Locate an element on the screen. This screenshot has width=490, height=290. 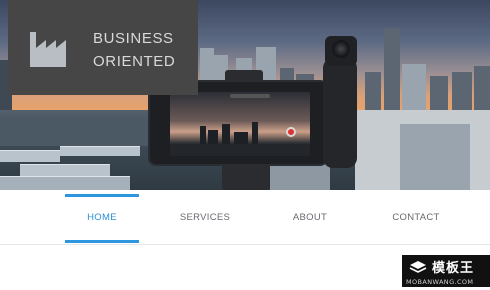
watermark-url: MOBANWANG.COM is located at coordinates (440, 282).